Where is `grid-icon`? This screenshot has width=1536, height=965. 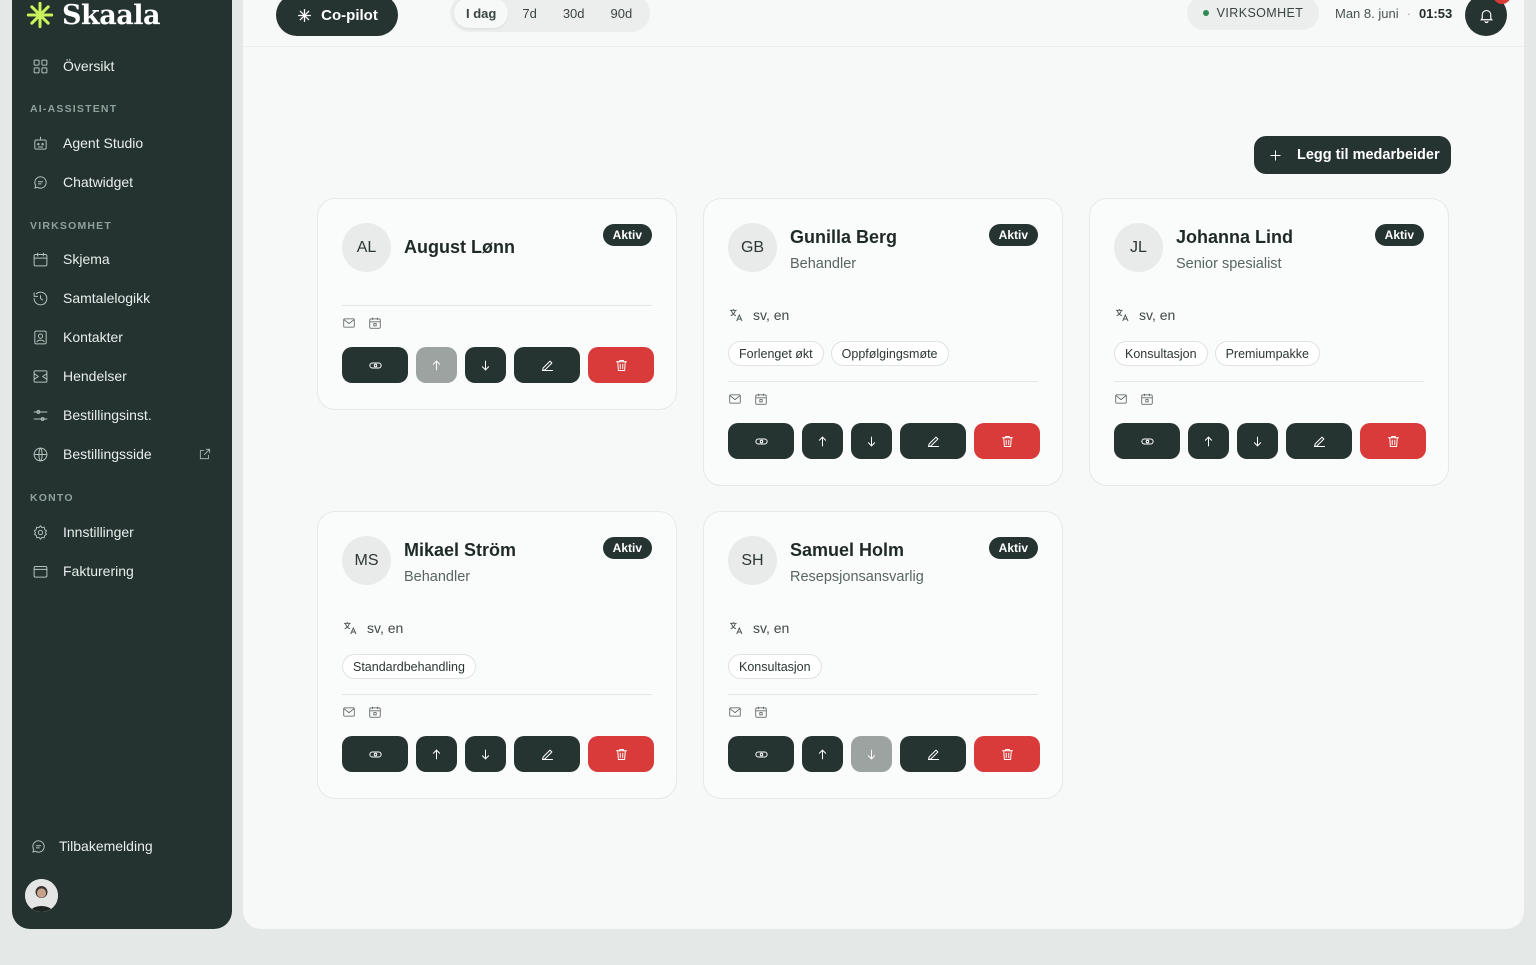
grid-icon is located at coordinates (40, 66).